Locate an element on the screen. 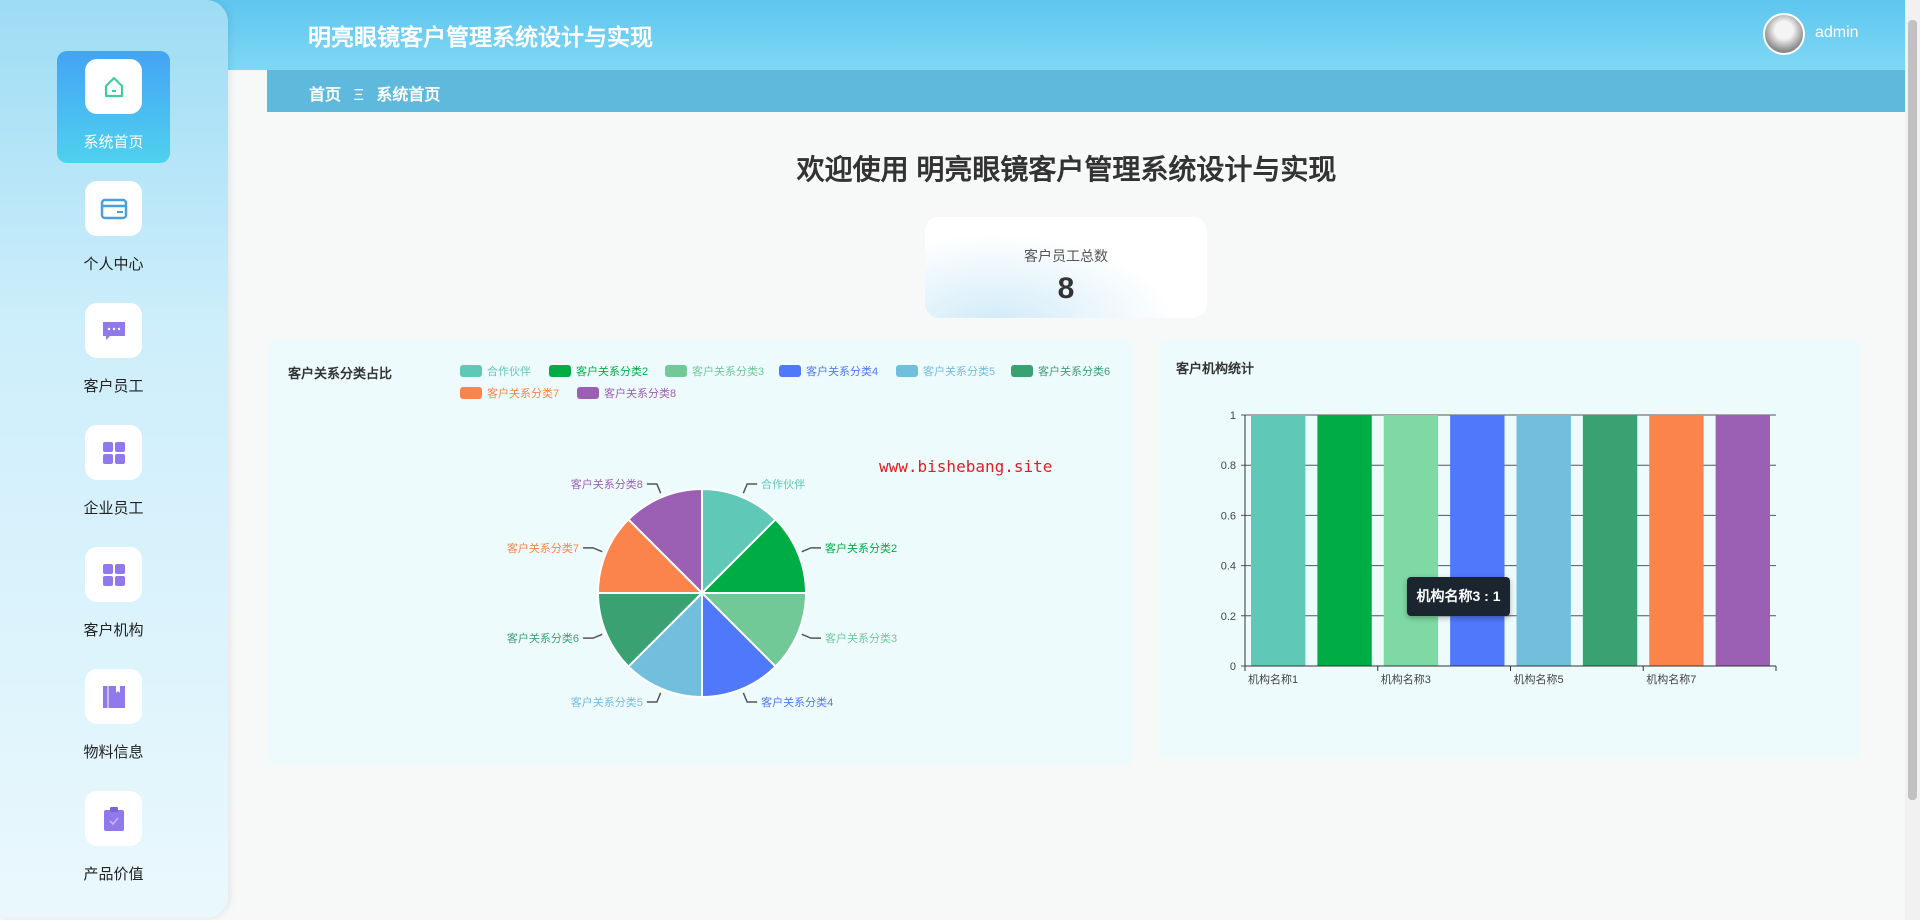 The image size is (1920, 920). sidebar-item-label: 客户机构 is located at coordinates (113, 630).